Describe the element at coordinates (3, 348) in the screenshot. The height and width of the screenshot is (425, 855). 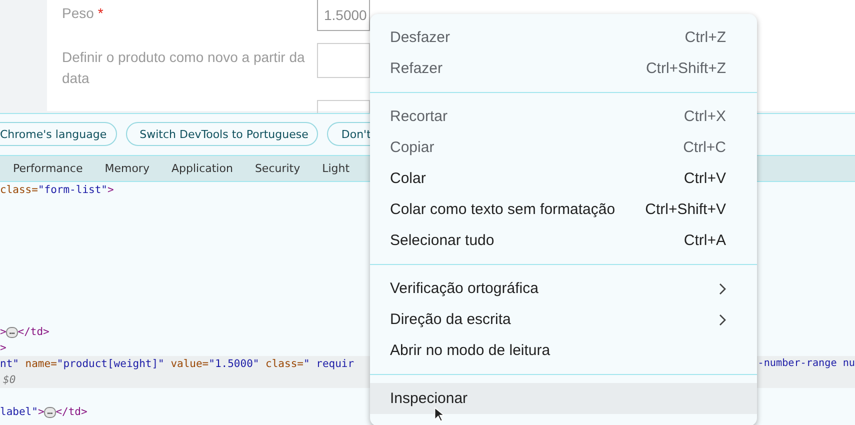
I see `code-line: >` at that location.